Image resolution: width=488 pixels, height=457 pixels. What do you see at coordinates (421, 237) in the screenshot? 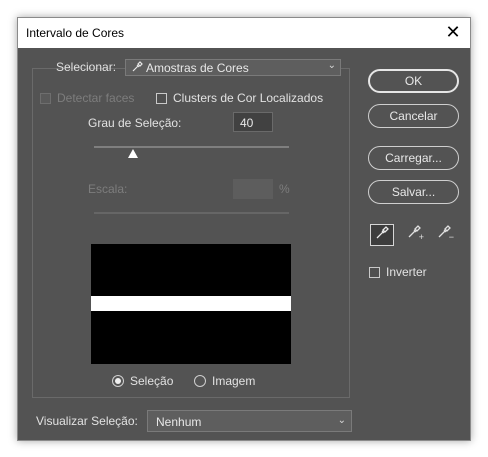
I see `plus-sign: +` at bounding box center [421, 237].